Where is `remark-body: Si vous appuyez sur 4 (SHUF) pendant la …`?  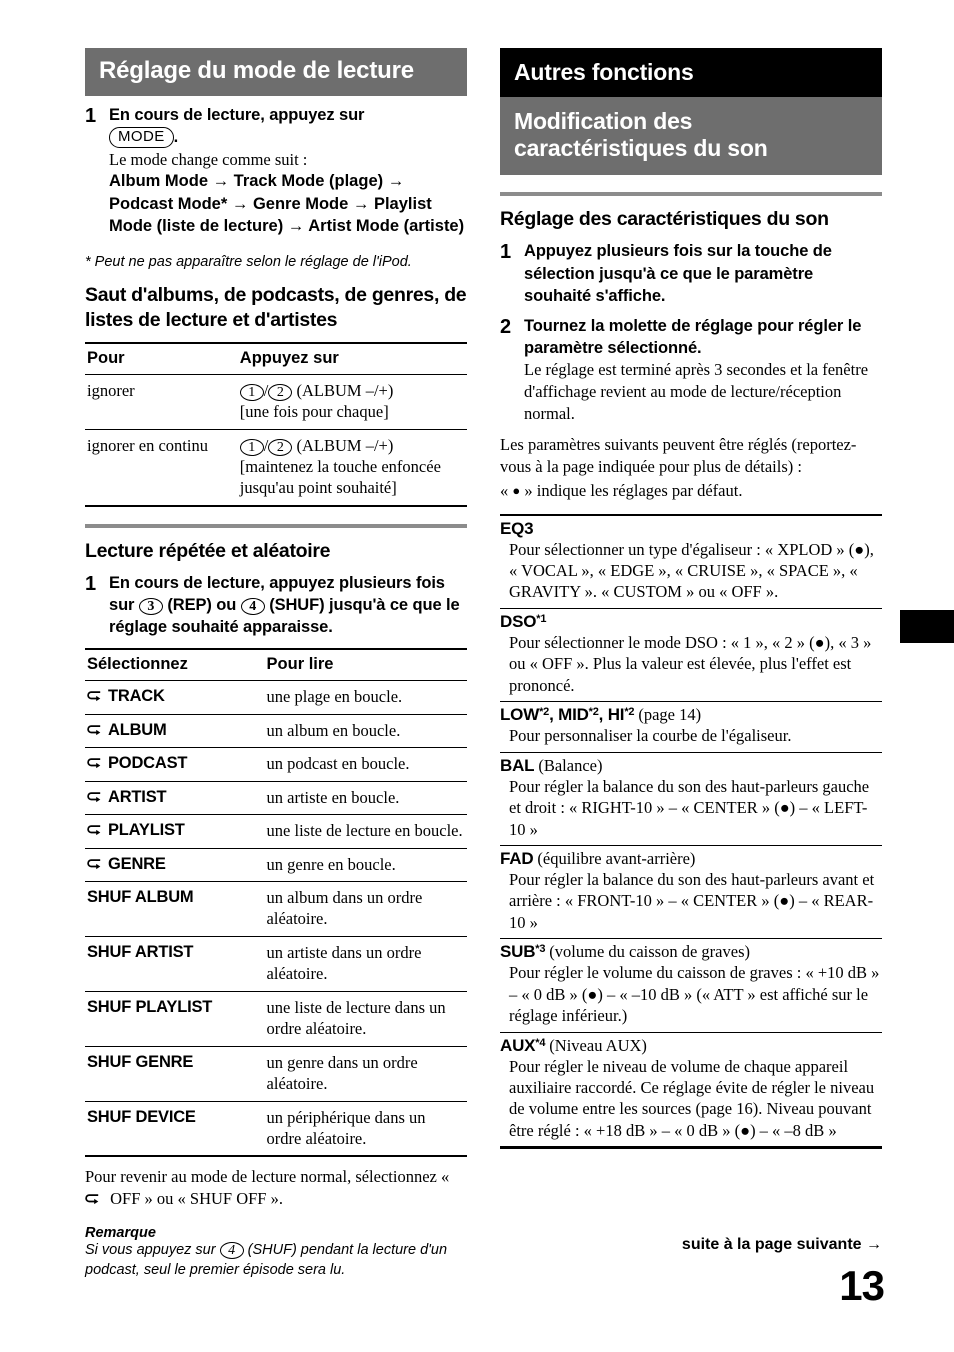 remark-body: Si vous appuyez sur 4 (SHUF) pendant la … is located at coordinates (276, 1260).